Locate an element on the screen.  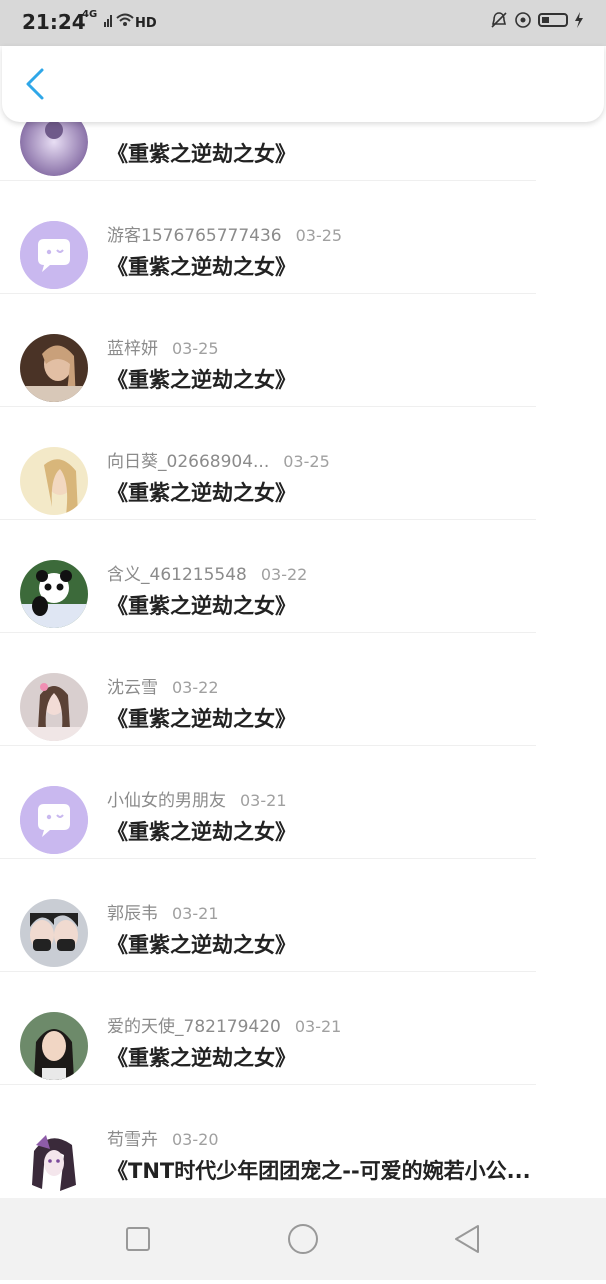
username: 爱的天使_782179420 is located at coordinates (194, 1027).